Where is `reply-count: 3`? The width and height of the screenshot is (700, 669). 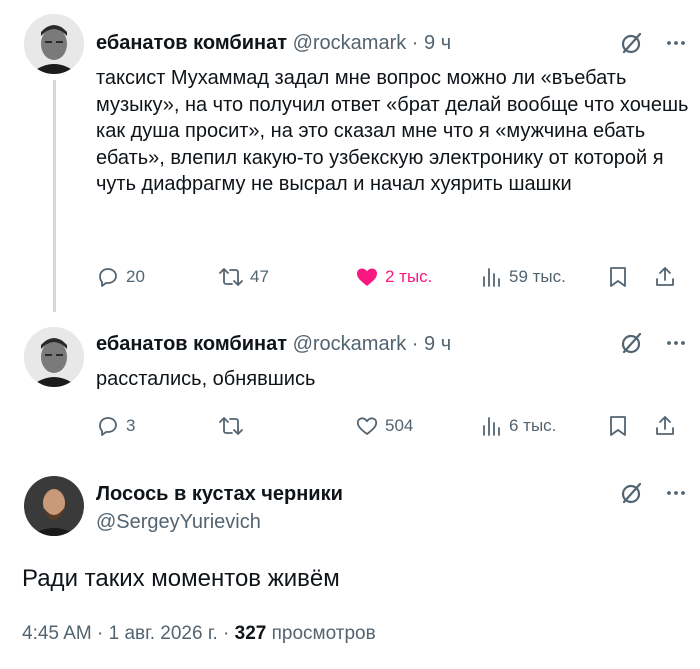
reply-count: 3 is located at coordinates (131, 425).